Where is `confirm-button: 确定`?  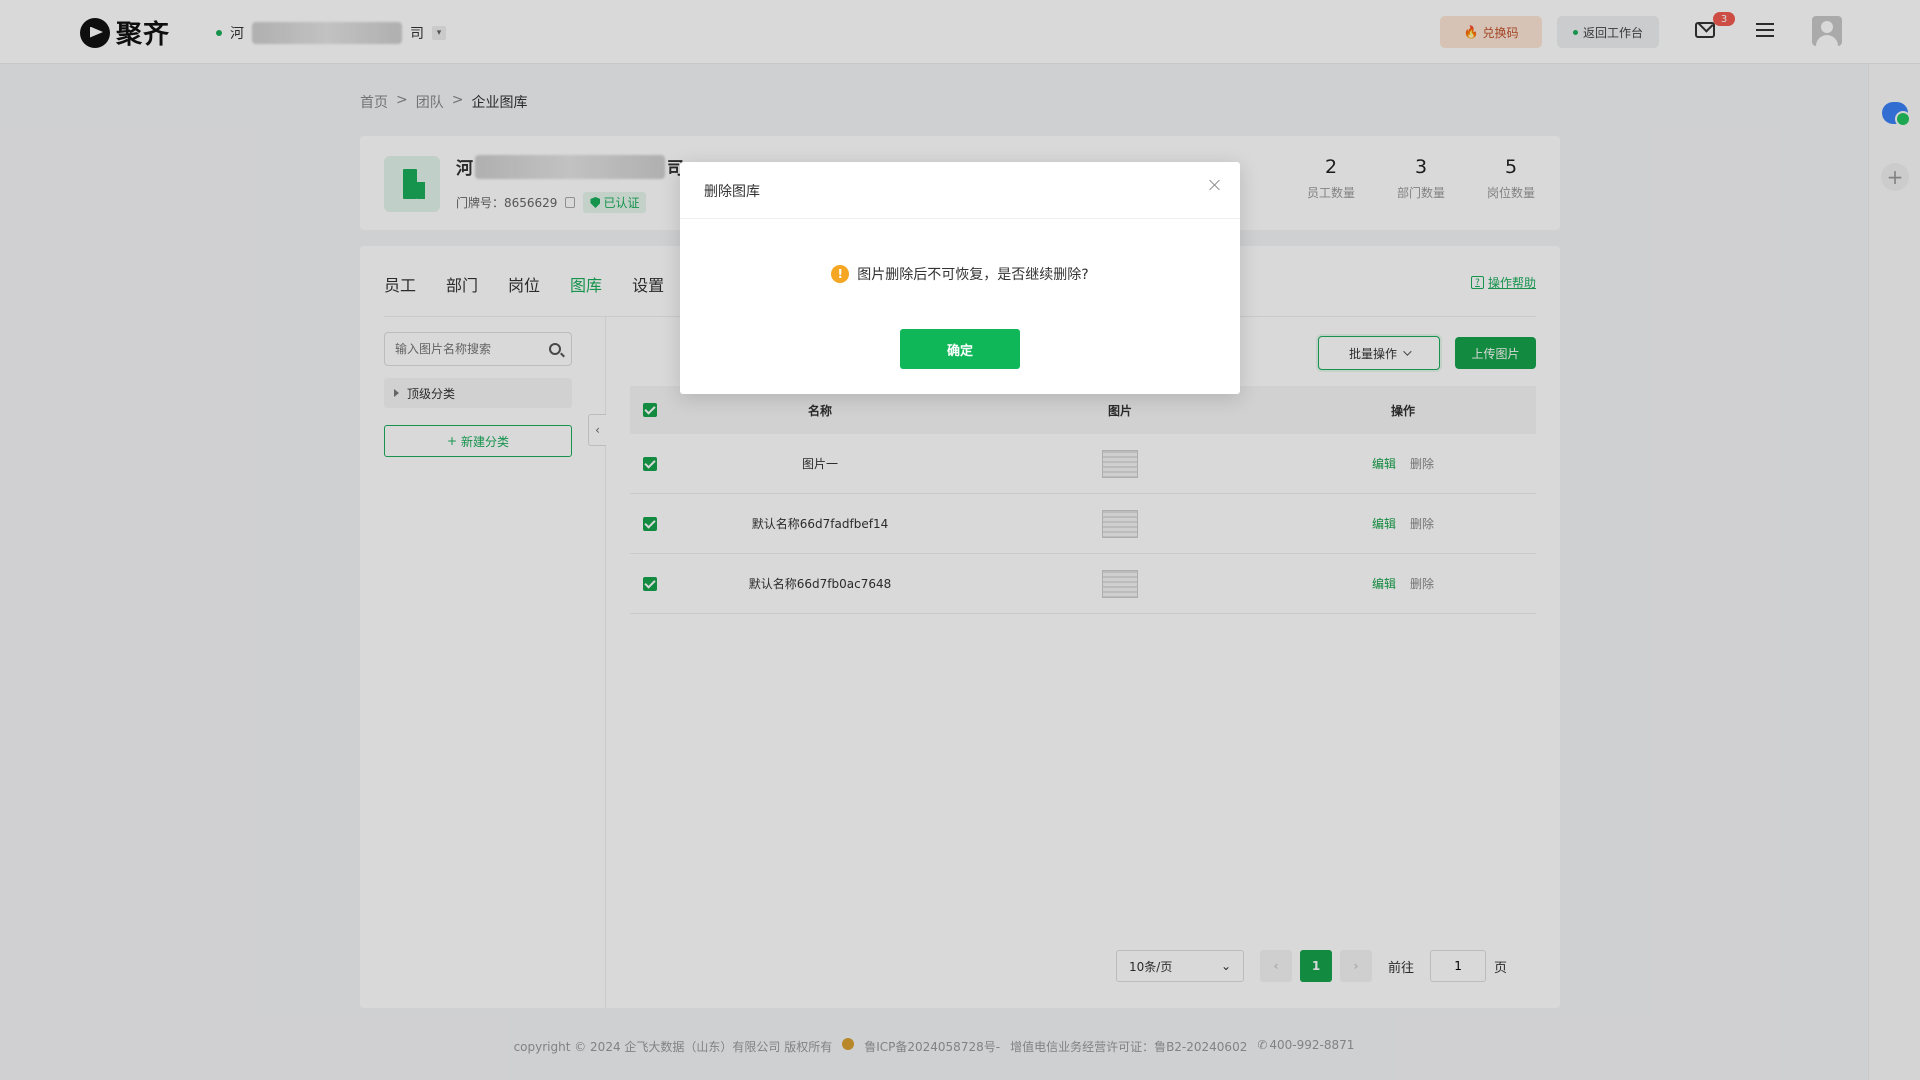 confirm-button: 确定 is located at coordinates (960, 349).